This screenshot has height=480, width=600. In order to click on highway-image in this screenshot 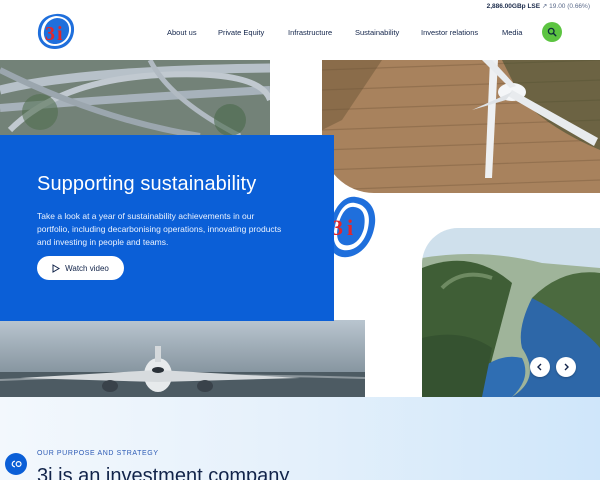, I will do `click(135, 98)`.